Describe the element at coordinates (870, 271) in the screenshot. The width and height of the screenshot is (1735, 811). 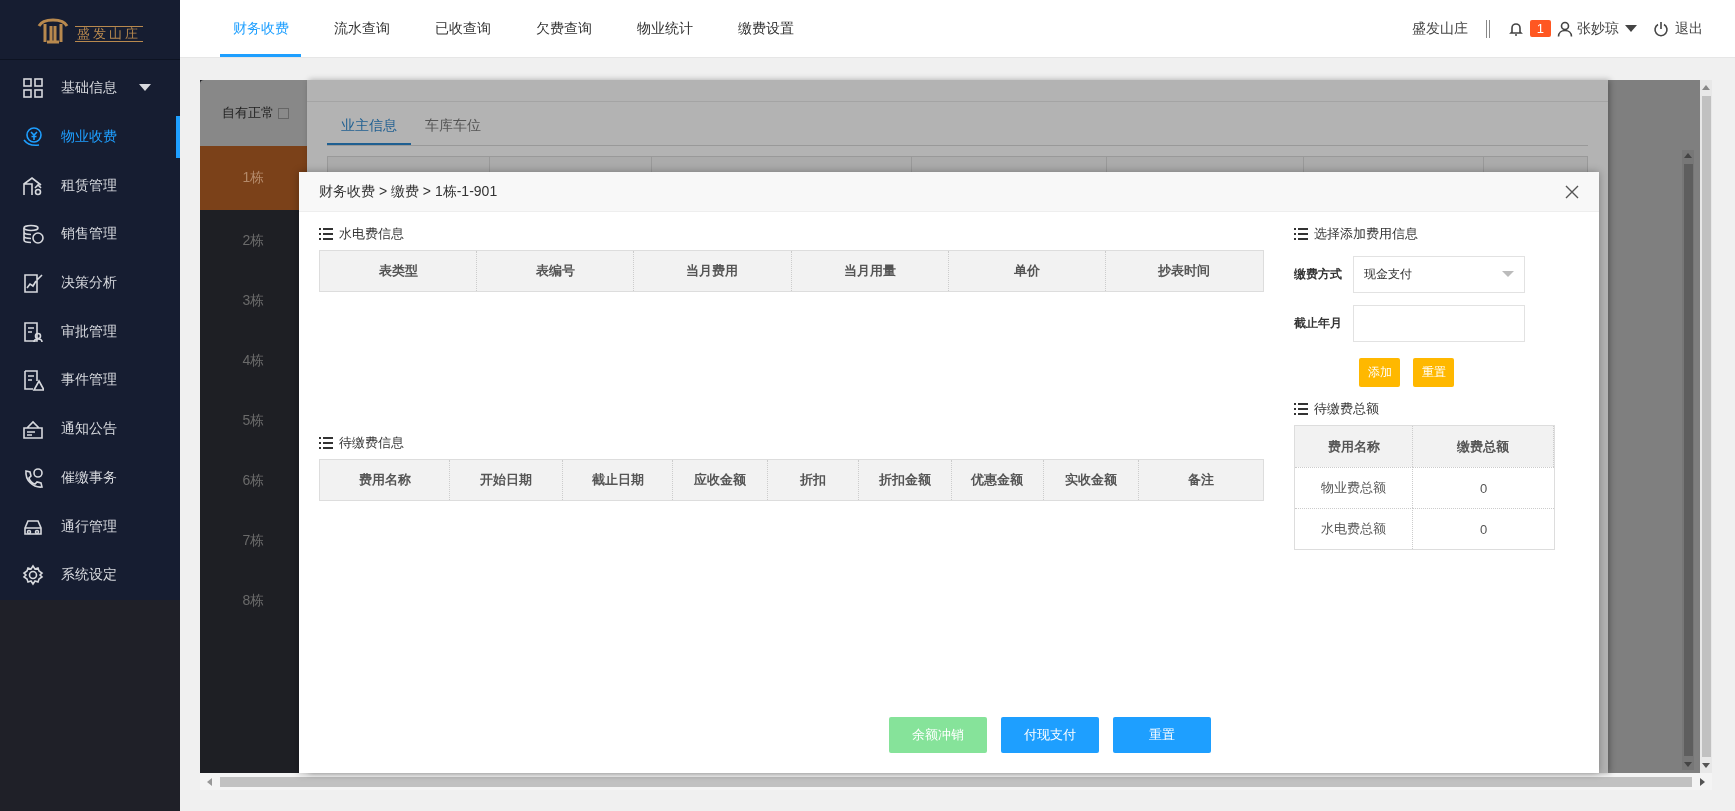
I see `column-header: 当月用量` at that location.